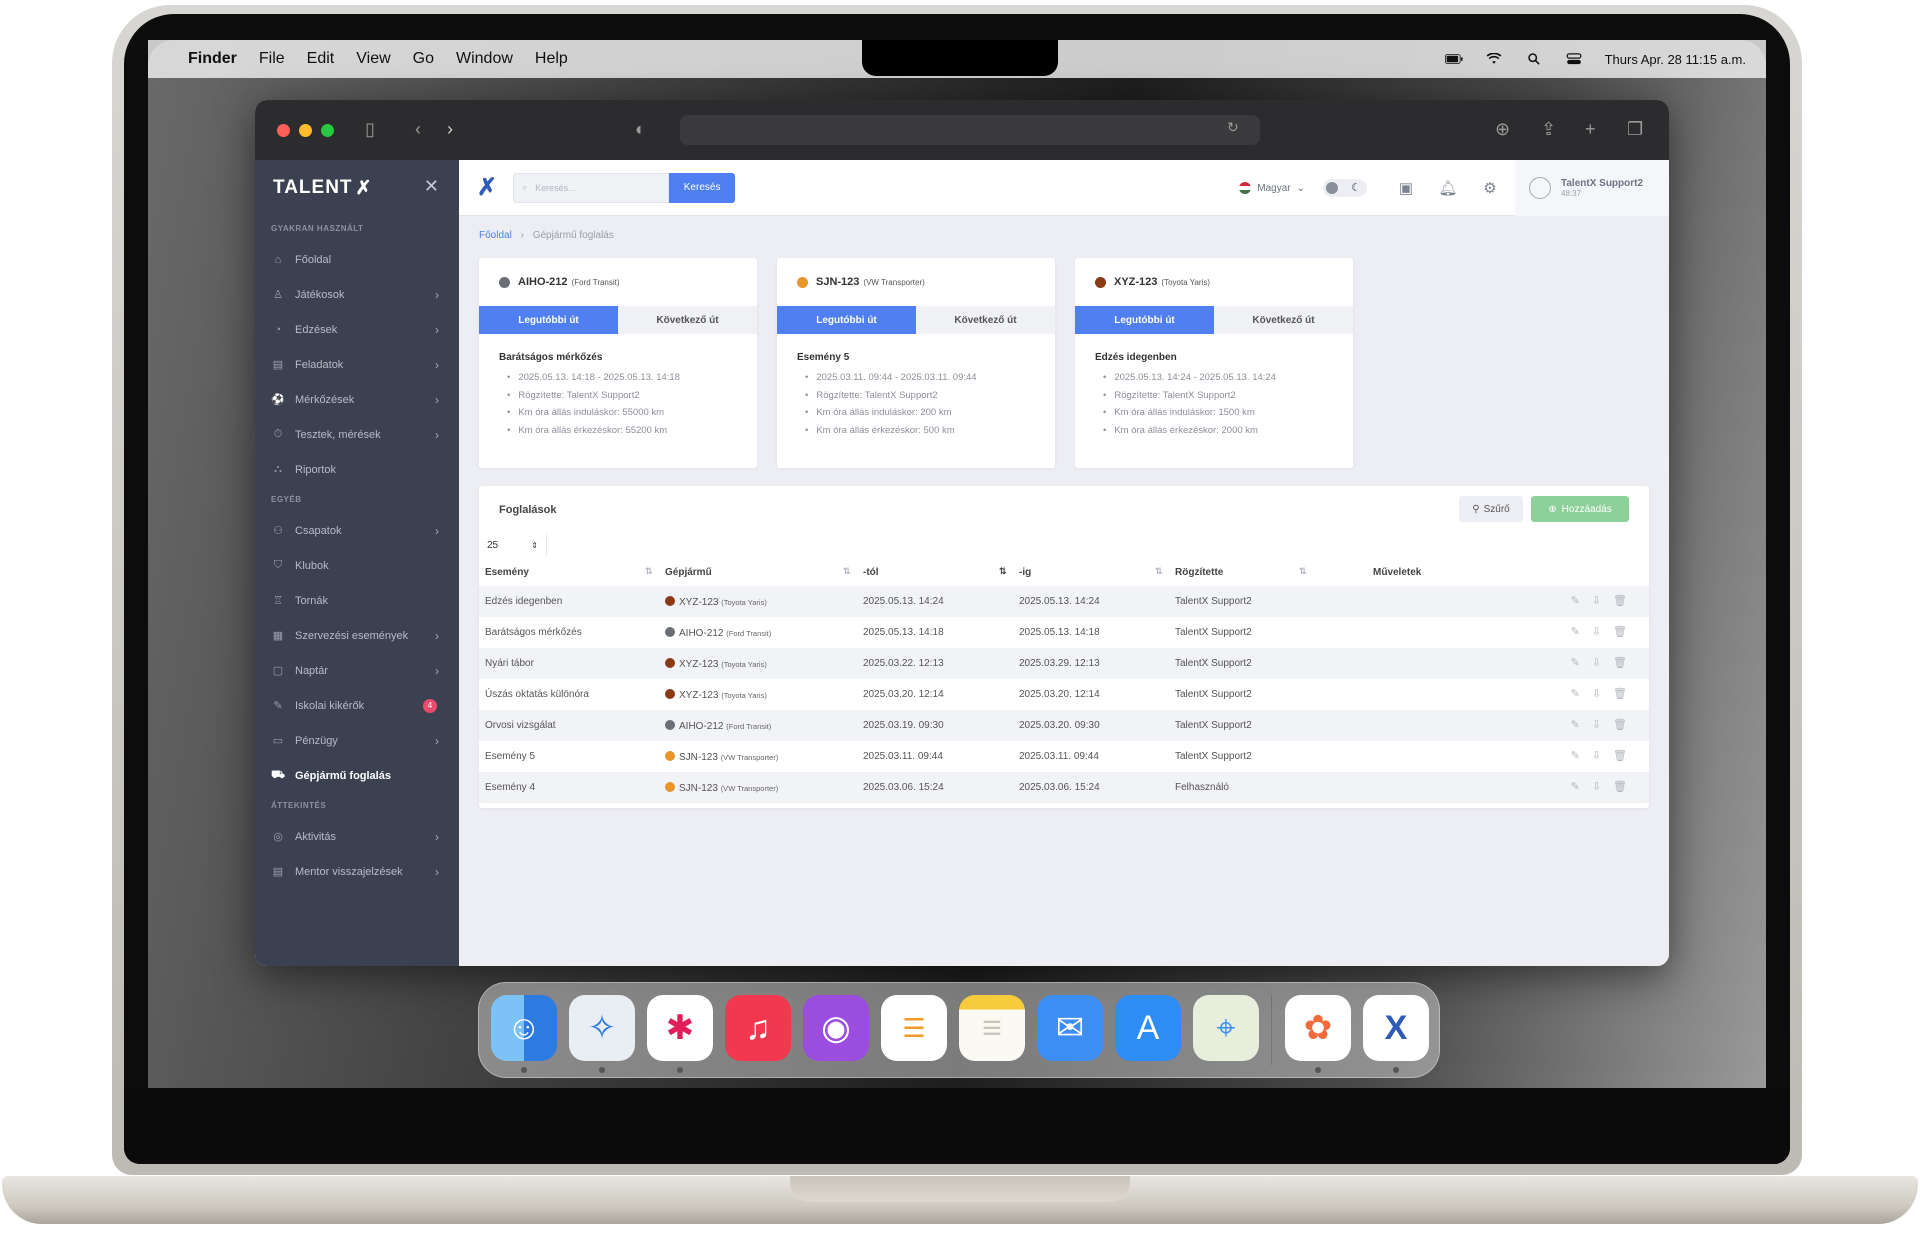 This screenshot has height=1236, width=1920. Describe the element at coordinates (357, 871) in the screenshot. I see `sidebar-item-mentor-feedback: ▤ Mentor visszajelzések ›` at that location.